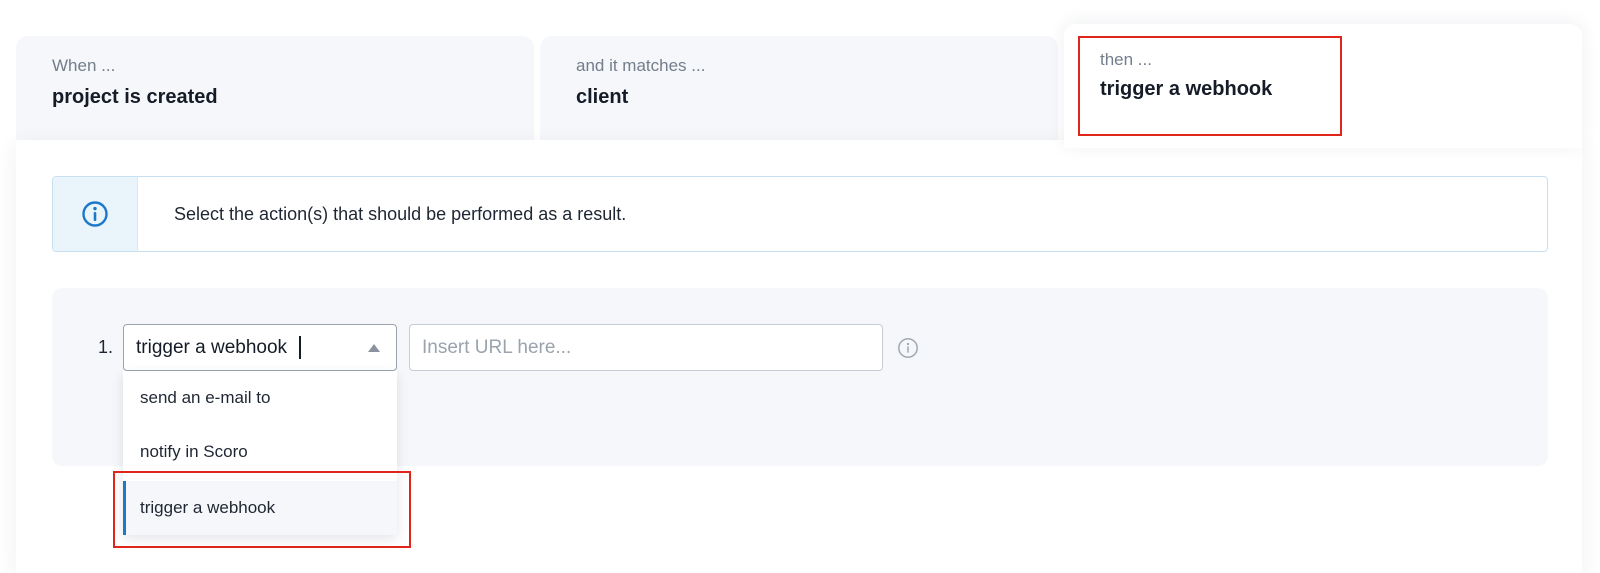 Image resolution: width=1600 pixels, height=573 pixels. I want to click on info-help-icon, so click(908, 348).